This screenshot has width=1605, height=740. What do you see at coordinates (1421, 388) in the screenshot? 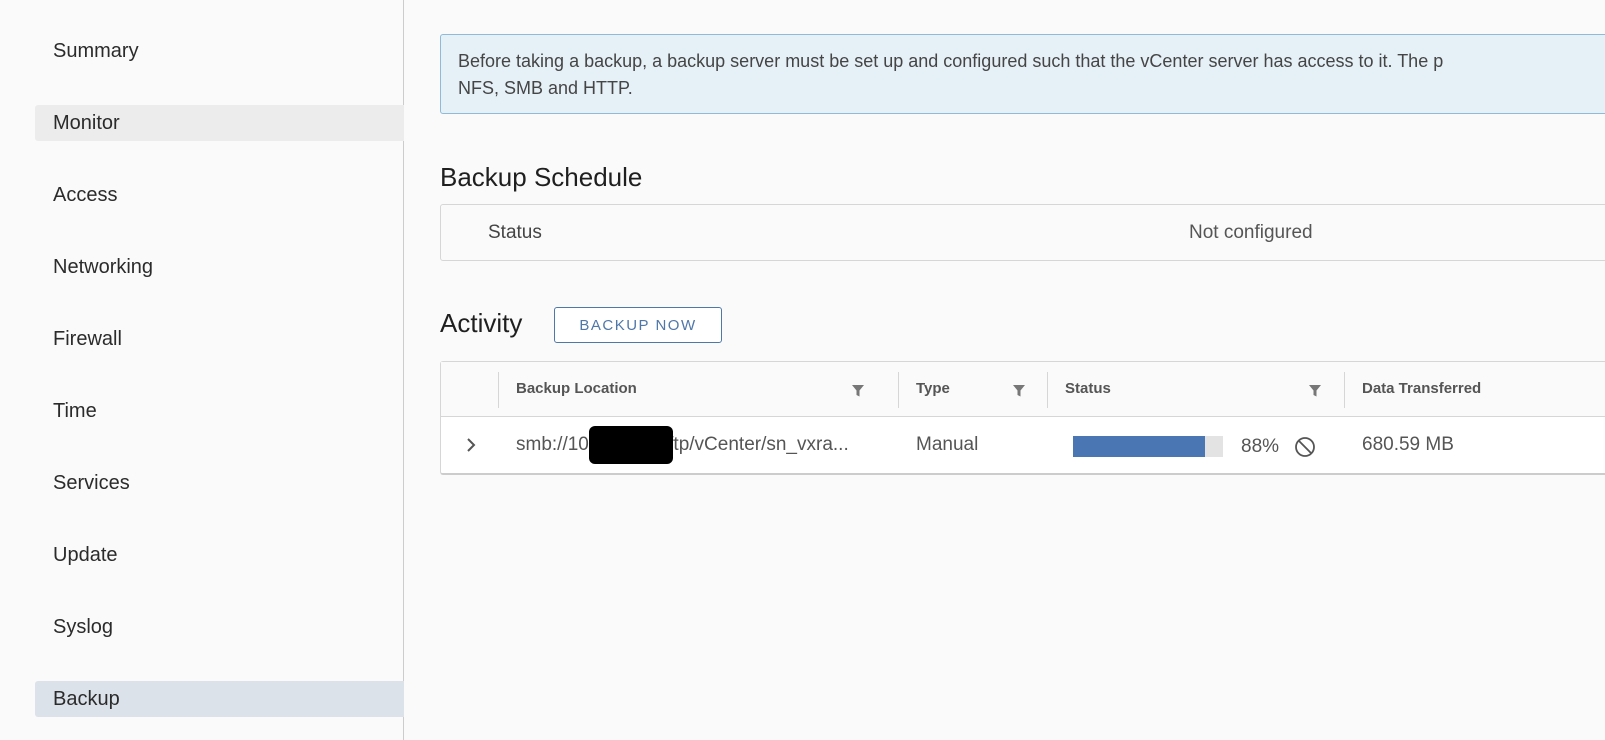
I see `column-header-data-transferred: Data Transferred` at bounding box center [1421, 388].